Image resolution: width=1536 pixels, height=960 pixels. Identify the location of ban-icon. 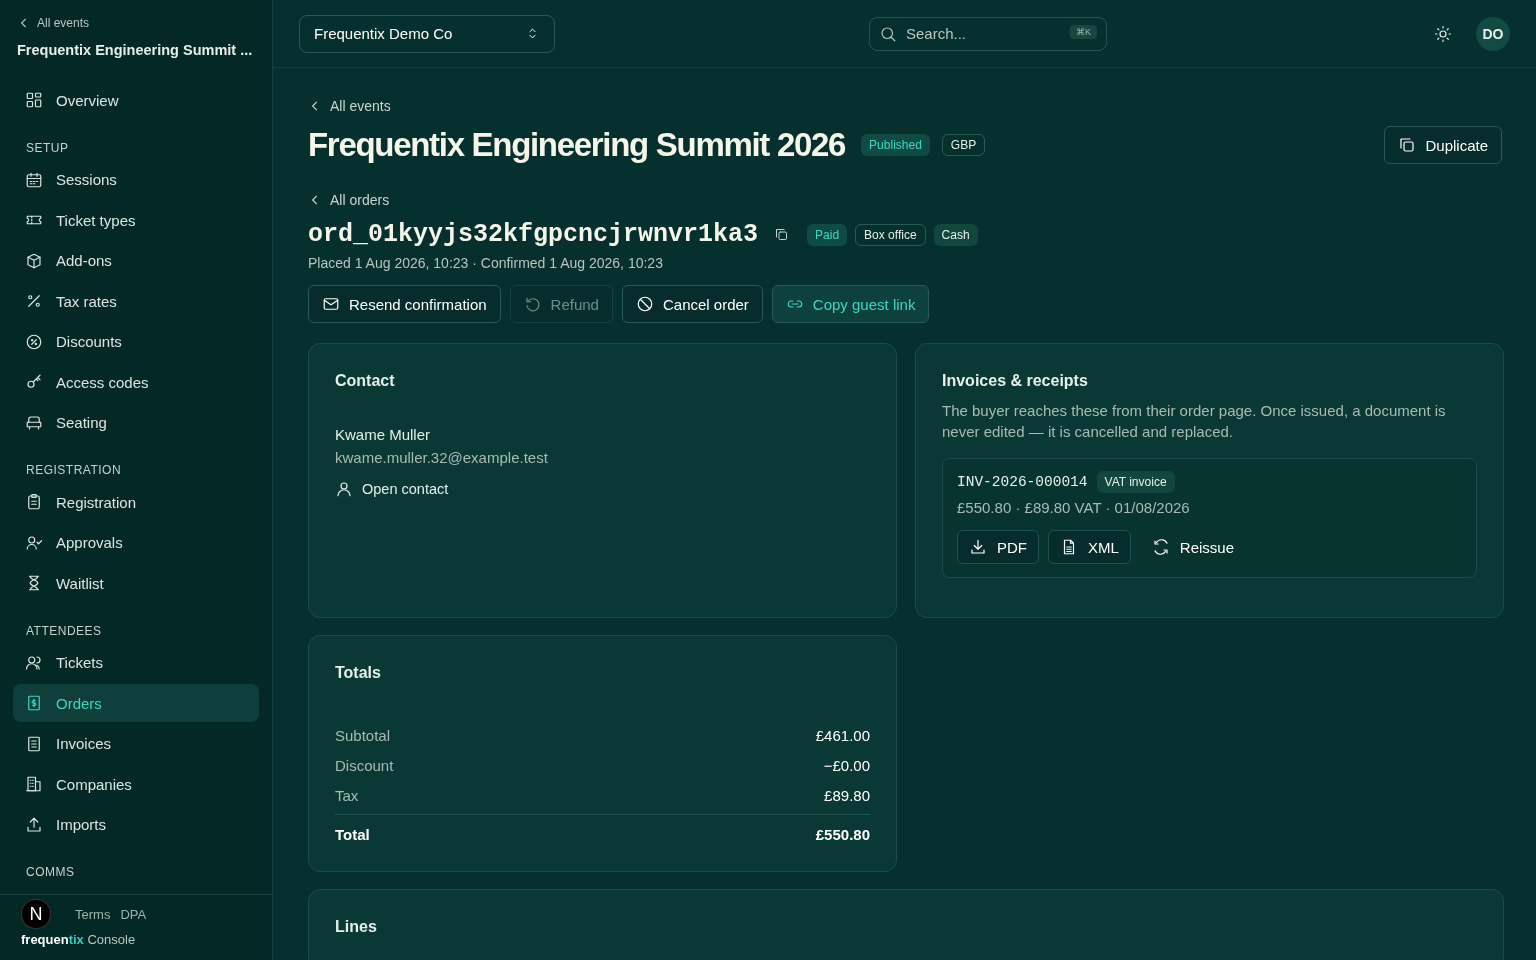
(644, 304).